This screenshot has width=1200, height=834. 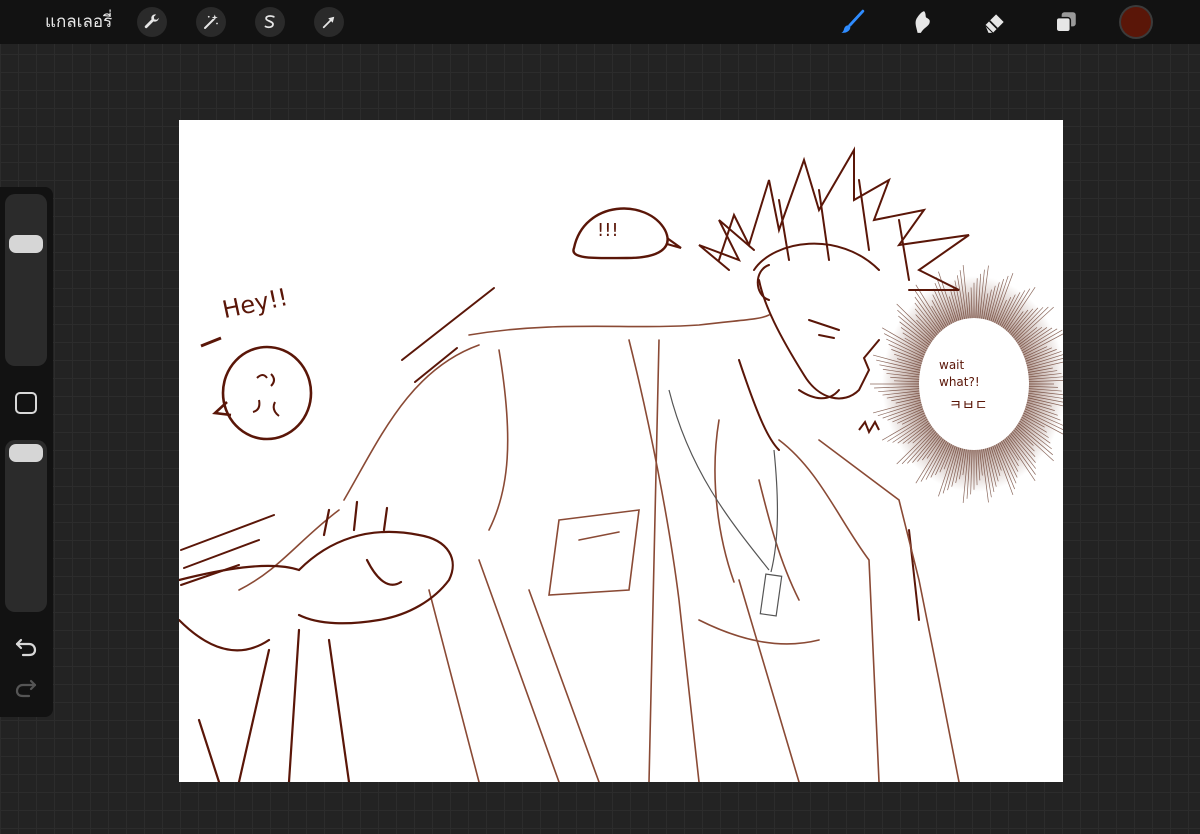 I want to click on brush-icon, so click(x=853, y=21).